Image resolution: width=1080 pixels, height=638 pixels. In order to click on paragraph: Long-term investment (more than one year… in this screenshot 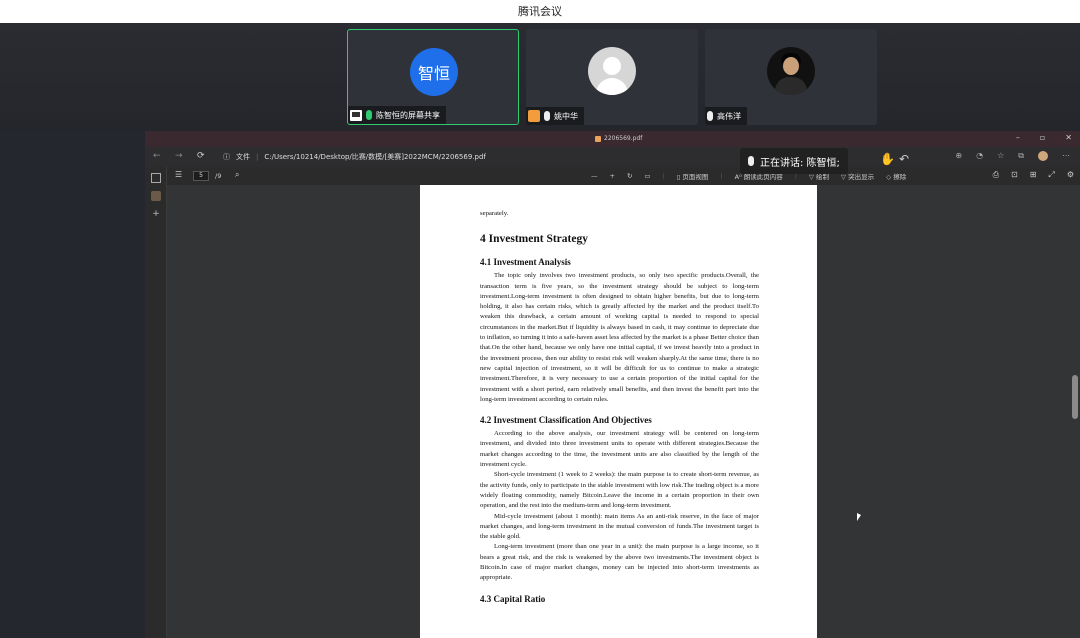, I will do `click(619, 562)`.